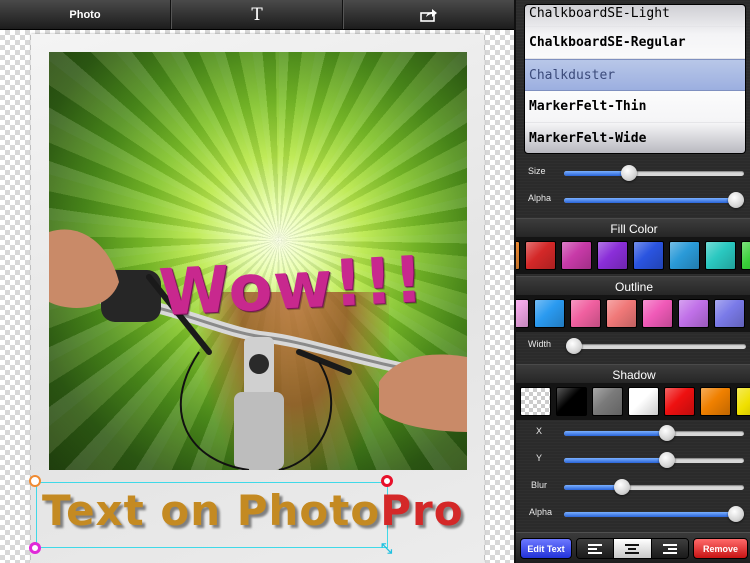 The width and height of the screenshot is (750, 563). Describe the element at coordinates (540, 344) in the screenshot. I see `width-label: Width` at that location.